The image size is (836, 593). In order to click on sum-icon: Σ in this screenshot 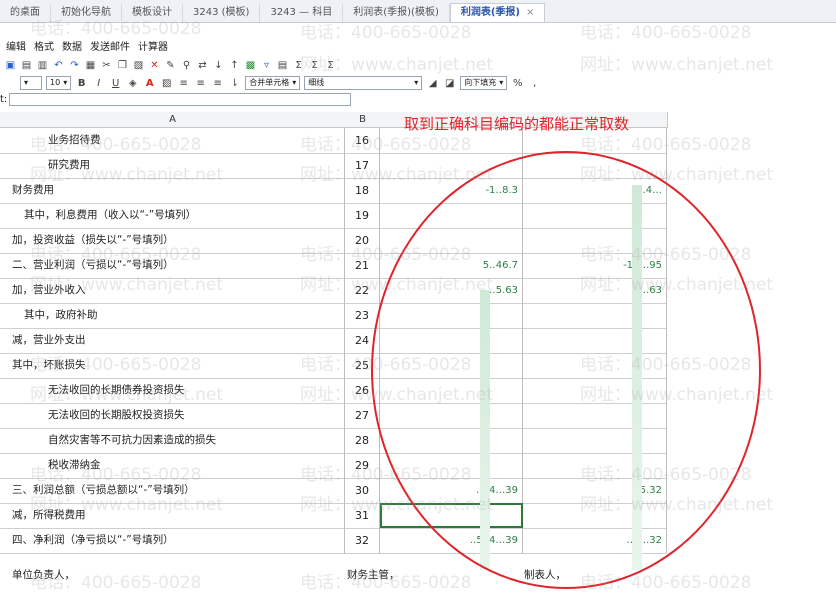, I will do `click(298, 65)`.